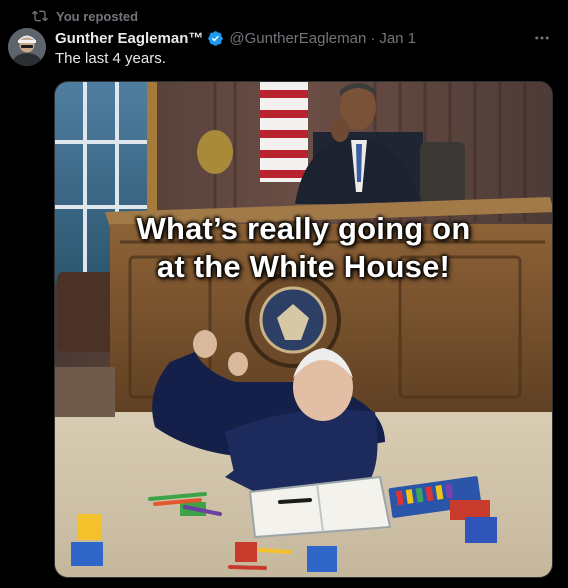  Describe the element at coordinates (40, 16) in the screenshot. I see `repost-icon` at that location.